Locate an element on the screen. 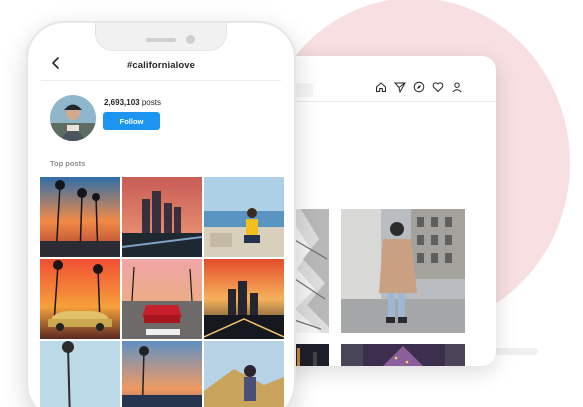 The width and height of the screenshot is (583, 407). post-bridge-girl is located at coordinates (244, 374).